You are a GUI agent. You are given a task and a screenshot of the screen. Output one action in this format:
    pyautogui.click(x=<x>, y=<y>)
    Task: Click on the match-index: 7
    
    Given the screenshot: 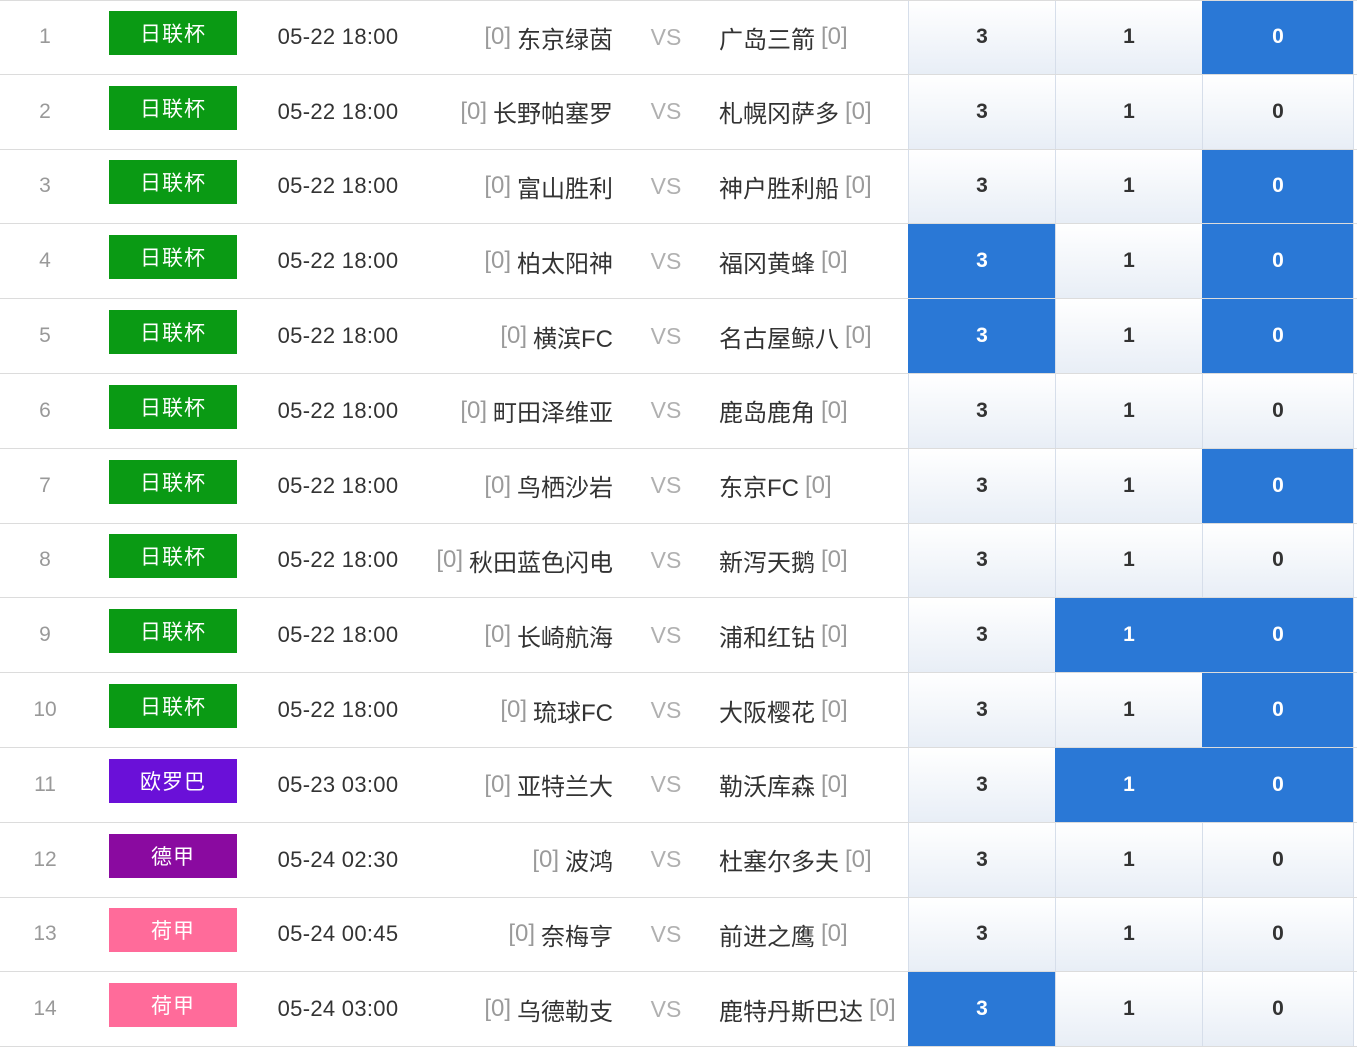 What is the action you would take?
    pyautogui.click(x=45, y=485)
    